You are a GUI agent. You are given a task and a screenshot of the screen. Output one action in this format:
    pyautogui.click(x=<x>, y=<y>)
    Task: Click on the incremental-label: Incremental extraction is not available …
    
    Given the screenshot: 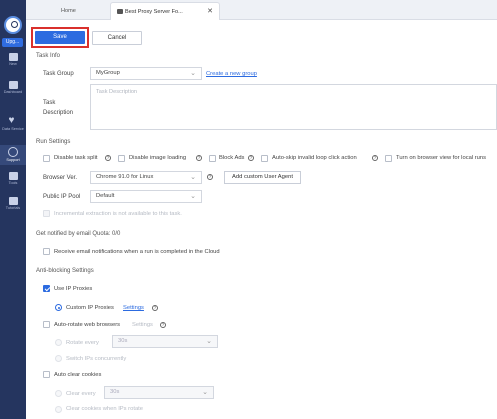 What is the action you would take?
    pyautogui.click(x=118, y=214)
    